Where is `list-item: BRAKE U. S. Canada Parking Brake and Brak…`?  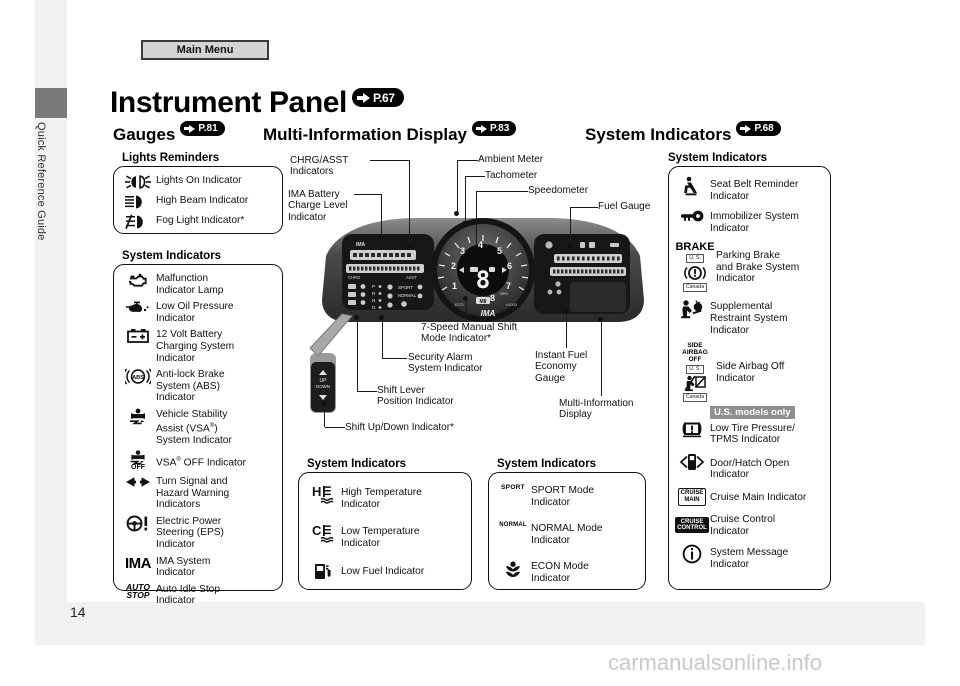 list-item: BRAKE U. S. Canada Parking Brake and Brak… is located at coordinates (749, 267).